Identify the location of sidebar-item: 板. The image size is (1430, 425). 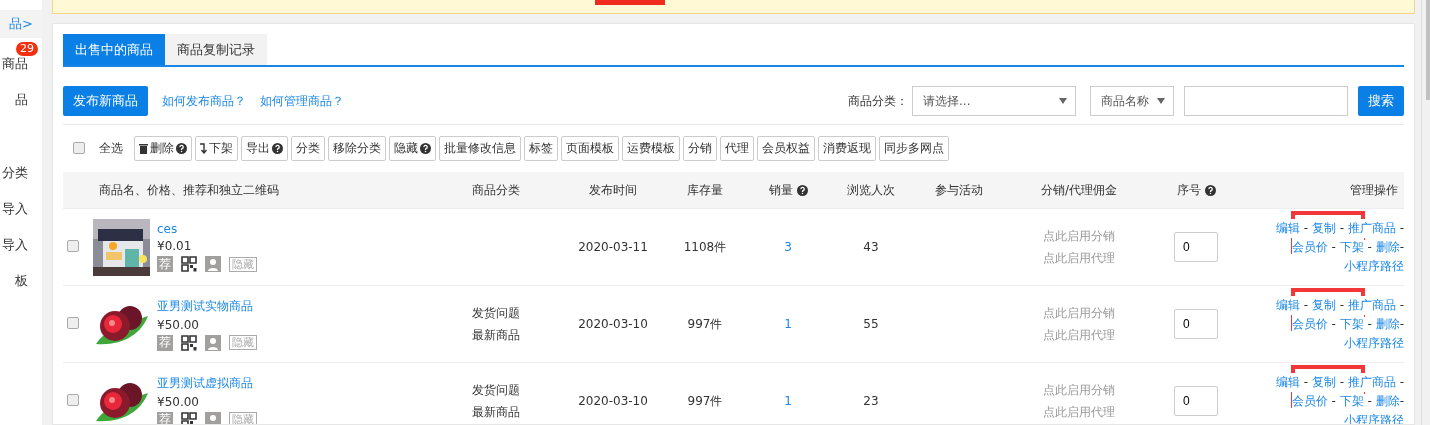
(21, 281).